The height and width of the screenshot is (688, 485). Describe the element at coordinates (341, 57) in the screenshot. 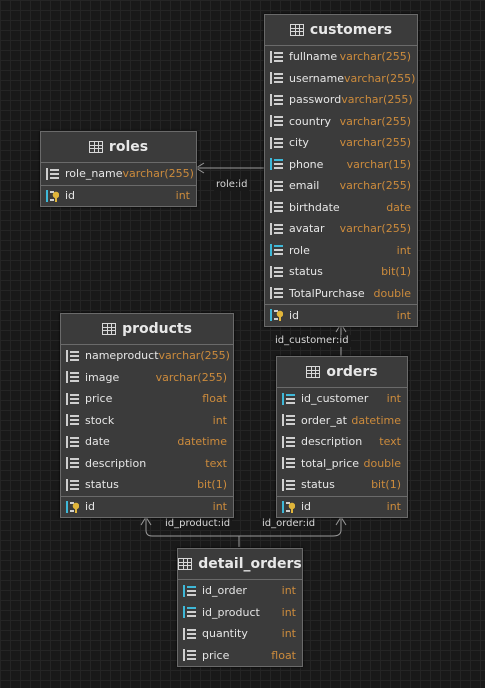

I see `column-row: fullname varchar(255)` at that location.